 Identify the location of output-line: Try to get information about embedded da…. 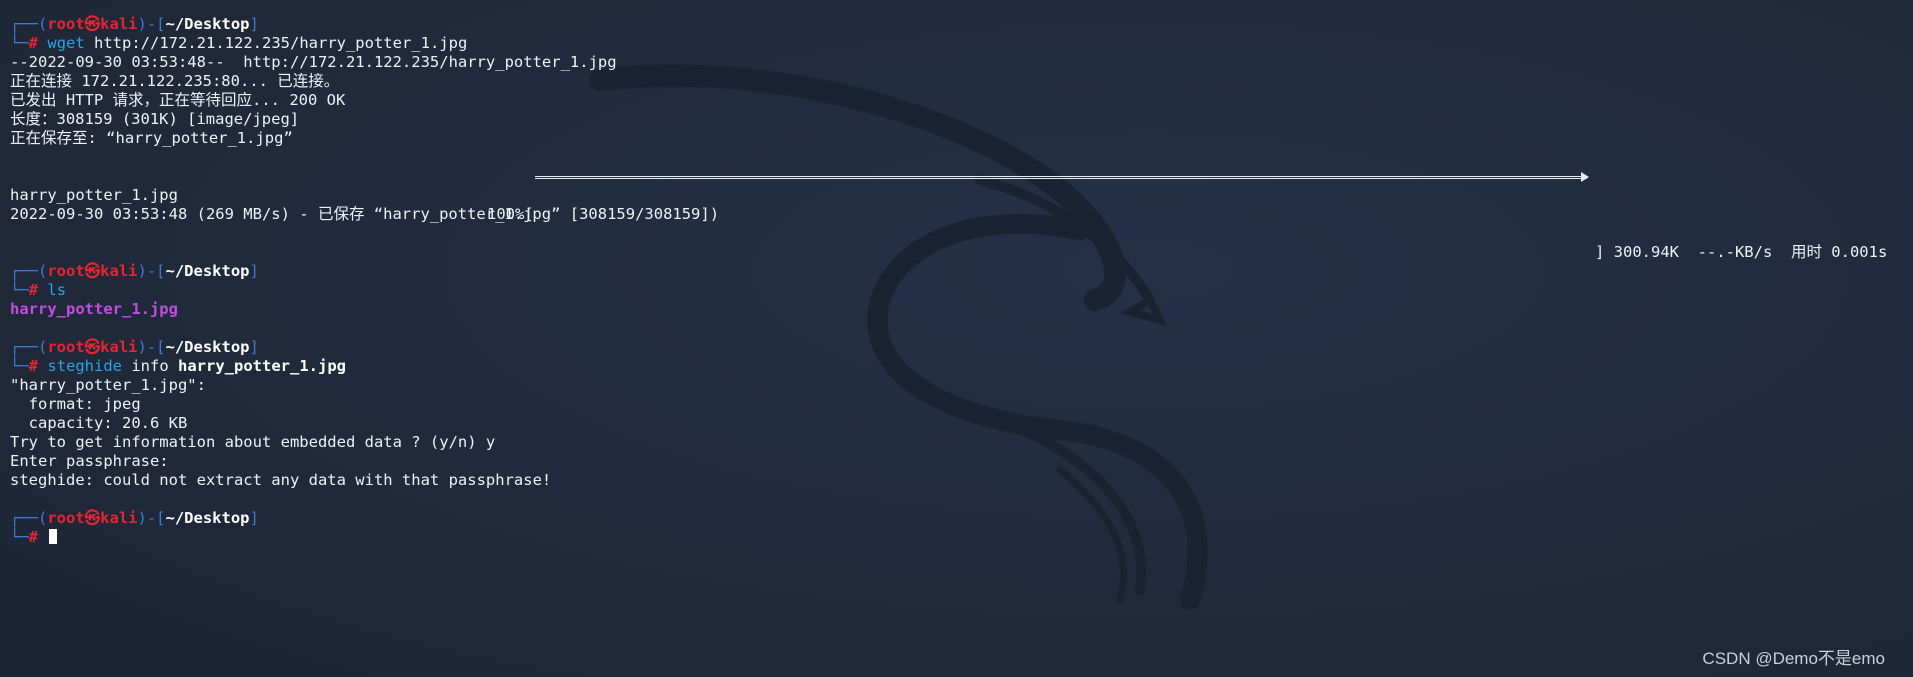
(253, 442).